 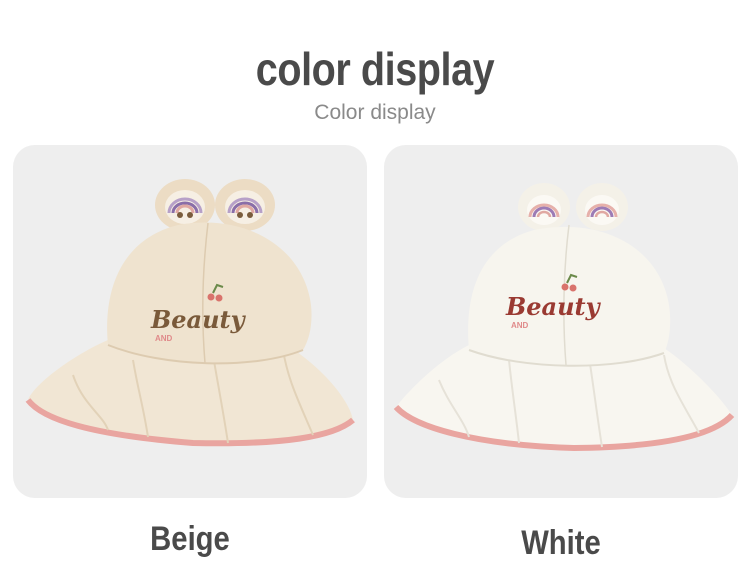 What do you see at coordinates (190, 539) in the screenshot?
I see `variant-label-beige: Beige` at bounding box center [190, 539].